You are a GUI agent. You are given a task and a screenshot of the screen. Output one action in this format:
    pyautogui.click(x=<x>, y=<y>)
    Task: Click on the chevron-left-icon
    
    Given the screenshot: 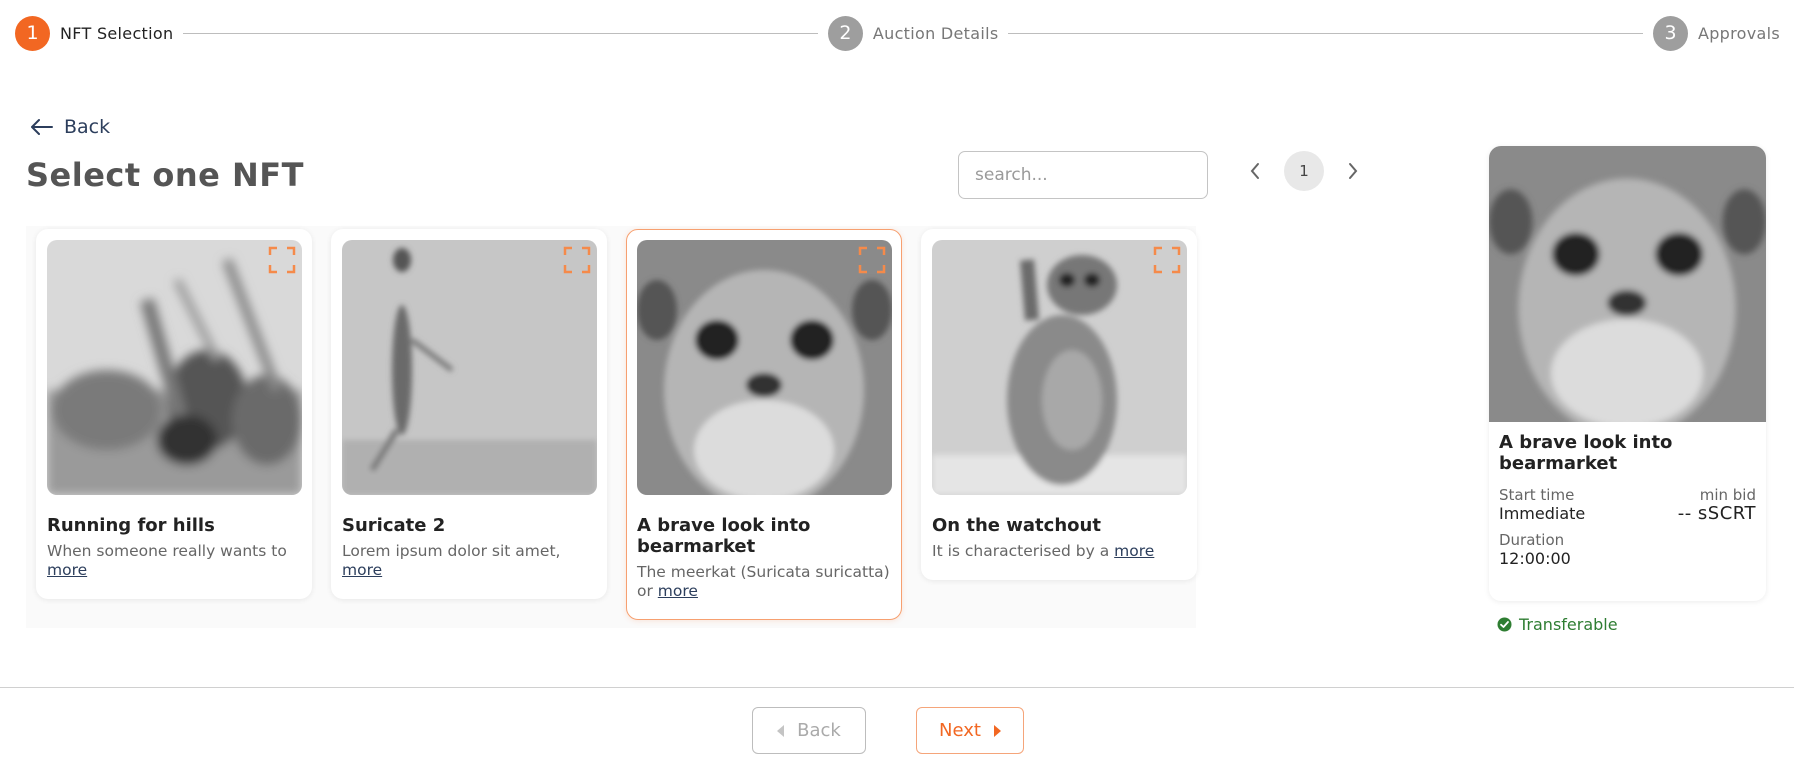 What is the action you would take?
    pyautogui.click(x=1254, y=171)
    